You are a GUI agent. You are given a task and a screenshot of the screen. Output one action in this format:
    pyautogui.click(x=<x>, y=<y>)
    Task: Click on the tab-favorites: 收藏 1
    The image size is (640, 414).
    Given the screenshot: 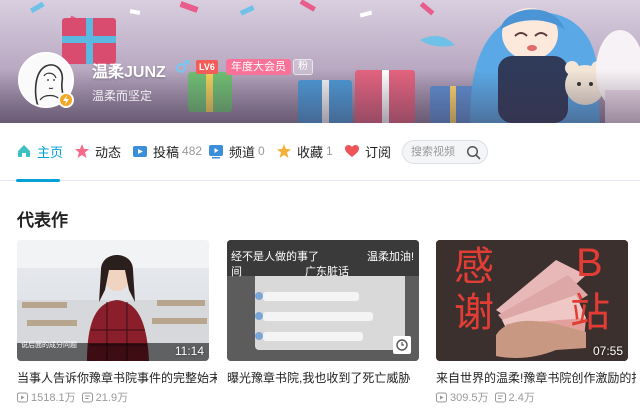 What is the action you would take?
    pyautogui.click(x=304, y=151)
    